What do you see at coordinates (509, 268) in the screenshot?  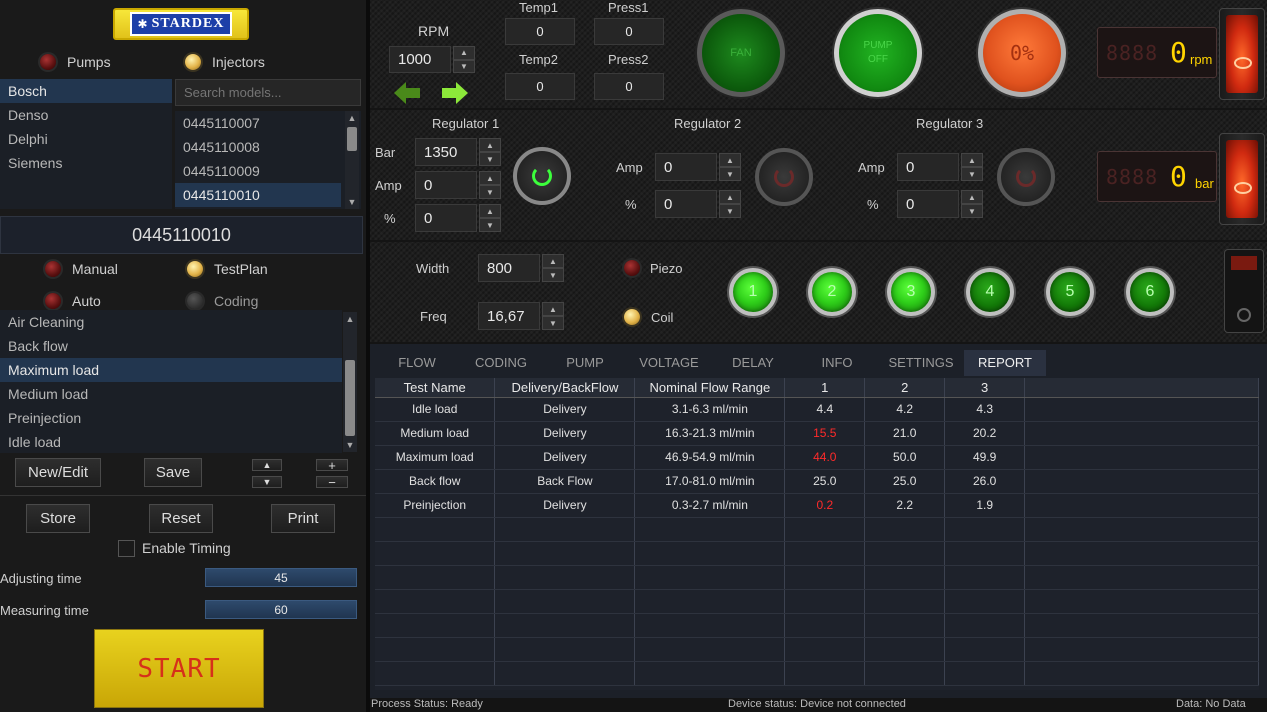 I see `width-input: 800` at bounding box center [509, 268].